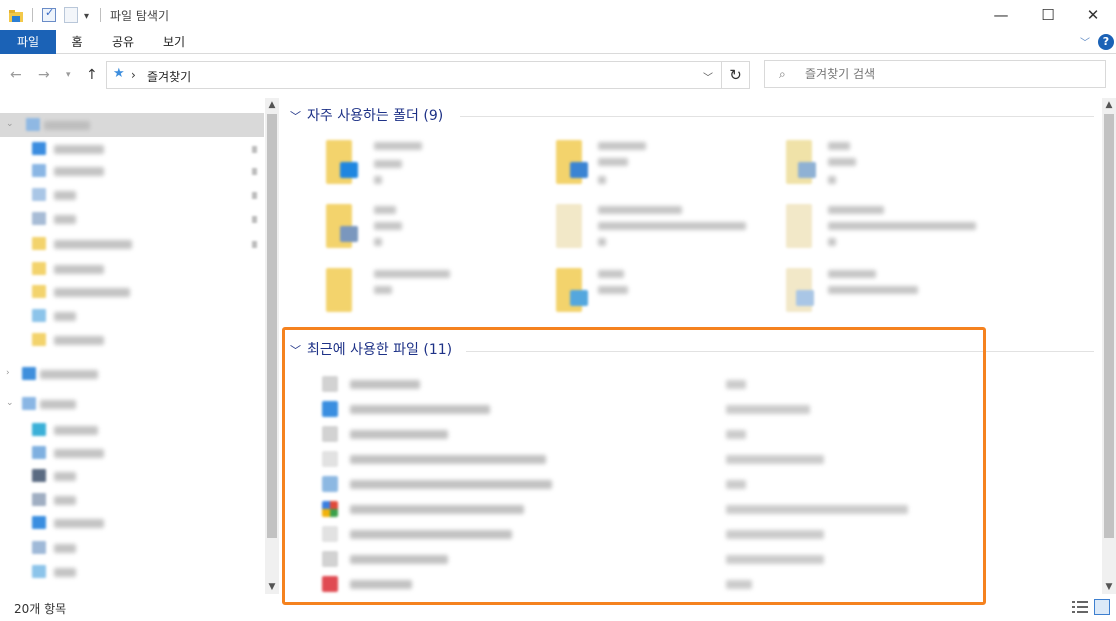  I want to click on details-view-icon, so click(1080, 607).